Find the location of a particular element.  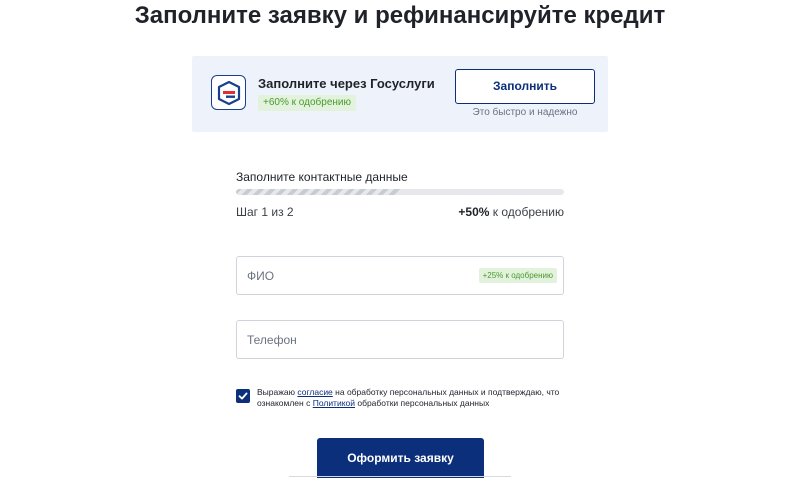

consent-checkbox is located at coordinates (243, 396).